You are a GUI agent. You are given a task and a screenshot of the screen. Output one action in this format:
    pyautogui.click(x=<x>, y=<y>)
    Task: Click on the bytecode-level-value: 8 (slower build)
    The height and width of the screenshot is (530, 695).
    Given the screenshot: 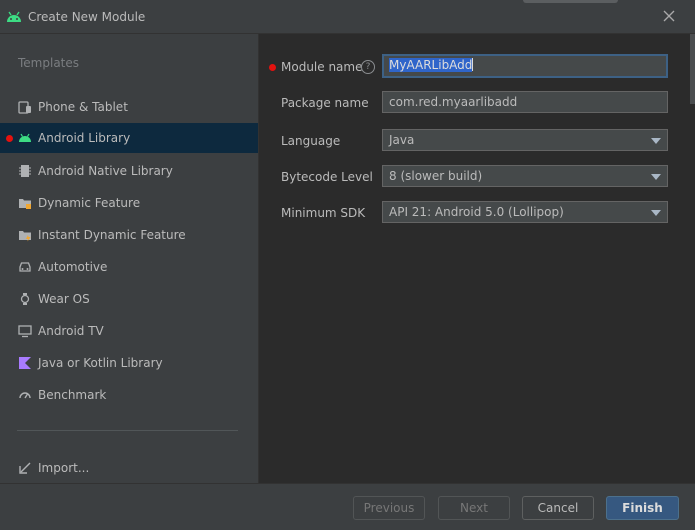 What is the action you would take?
    pyautogui.click(x=436, y=176)
    